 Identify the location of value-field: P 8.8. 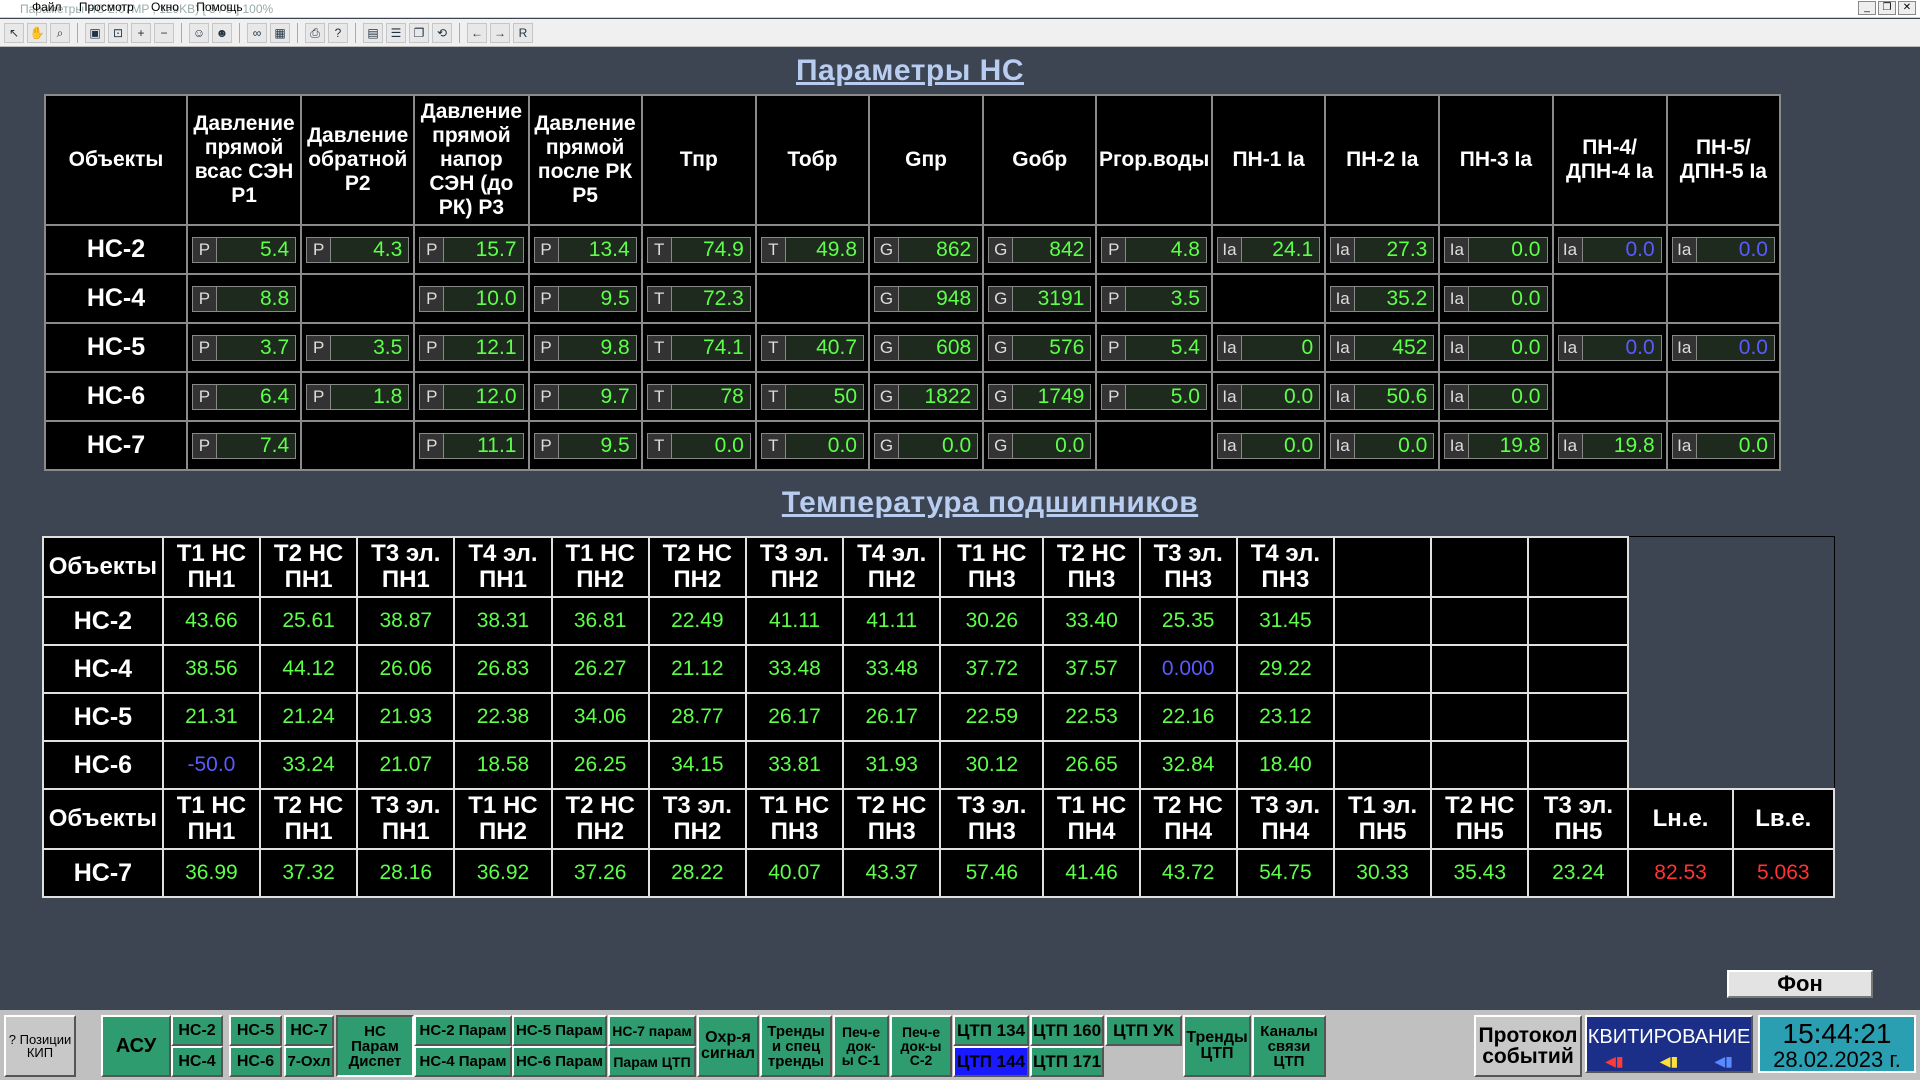
(244, 298).